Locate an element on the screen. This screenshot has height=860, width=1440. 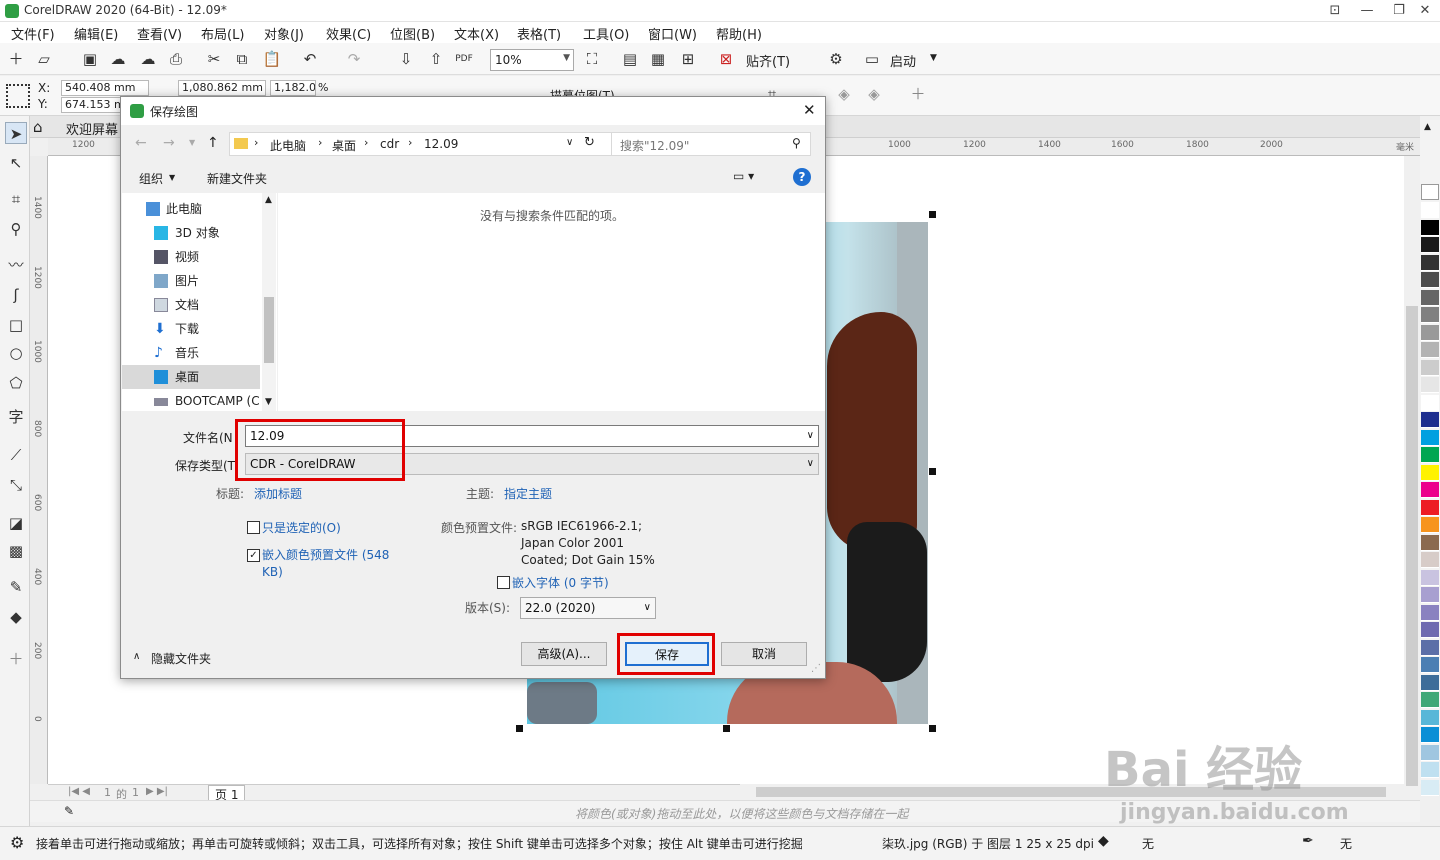
chevron-down-icon: ∨ is located at coordinates (569, 142).